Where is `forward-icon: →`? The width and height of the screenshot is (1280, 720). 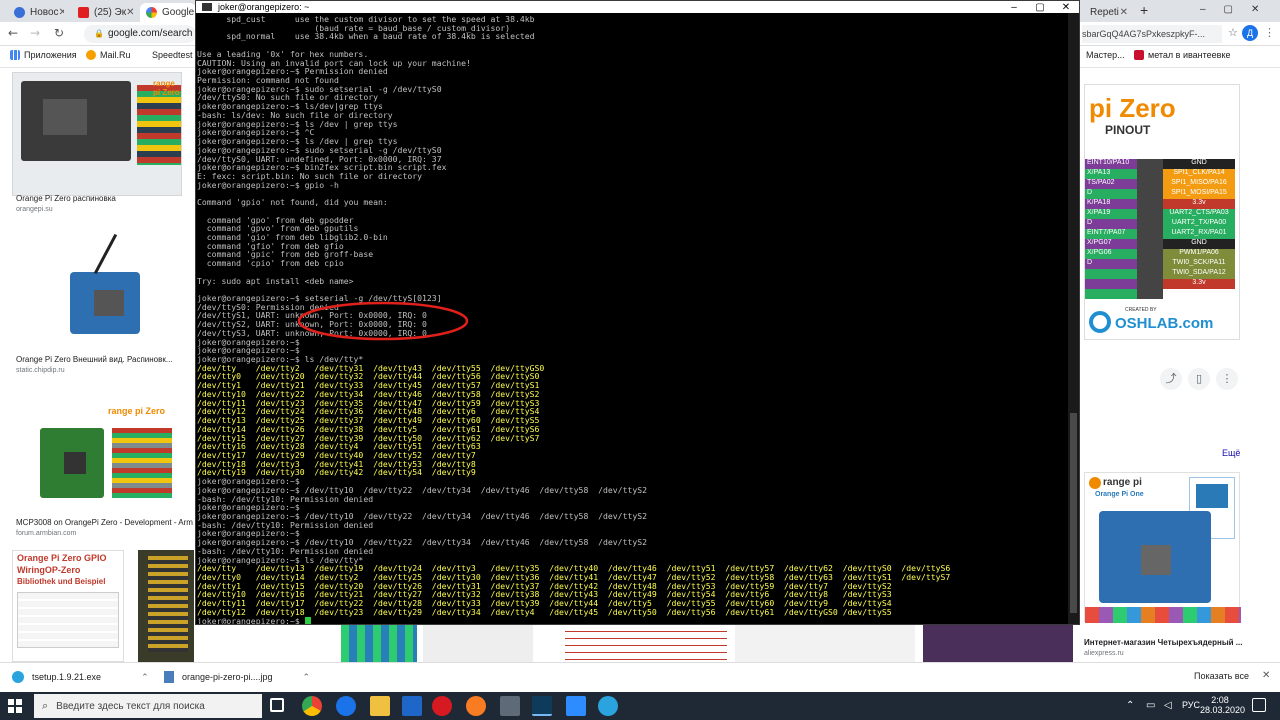
forward-icon: → is located at coordinates (35, 33).